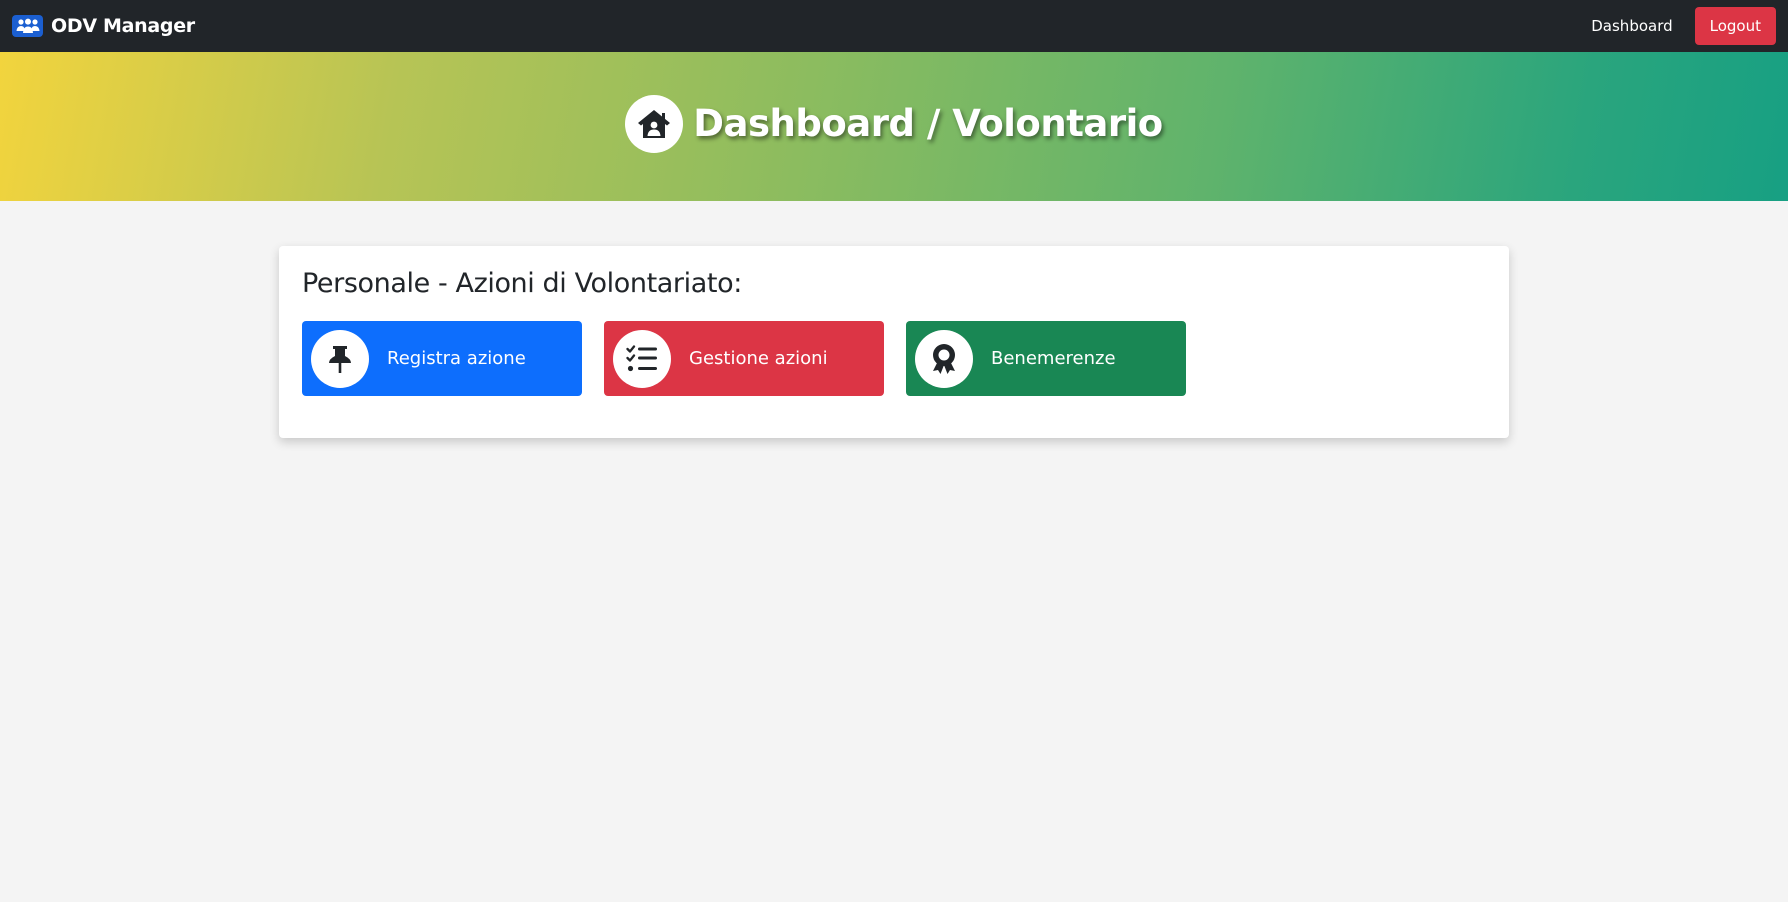 This screenshot has width=1788, height=902. I want to click on house-user-icon, so click(654, 123).